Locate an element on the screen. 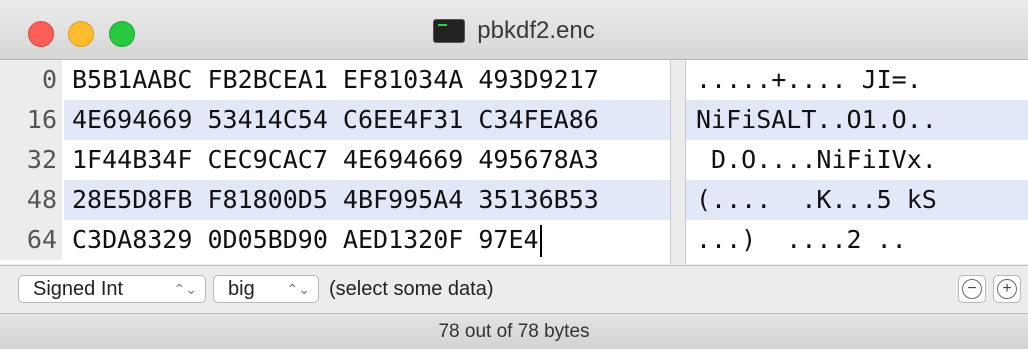  minus-icon: − is located at coordinates (972, 289).